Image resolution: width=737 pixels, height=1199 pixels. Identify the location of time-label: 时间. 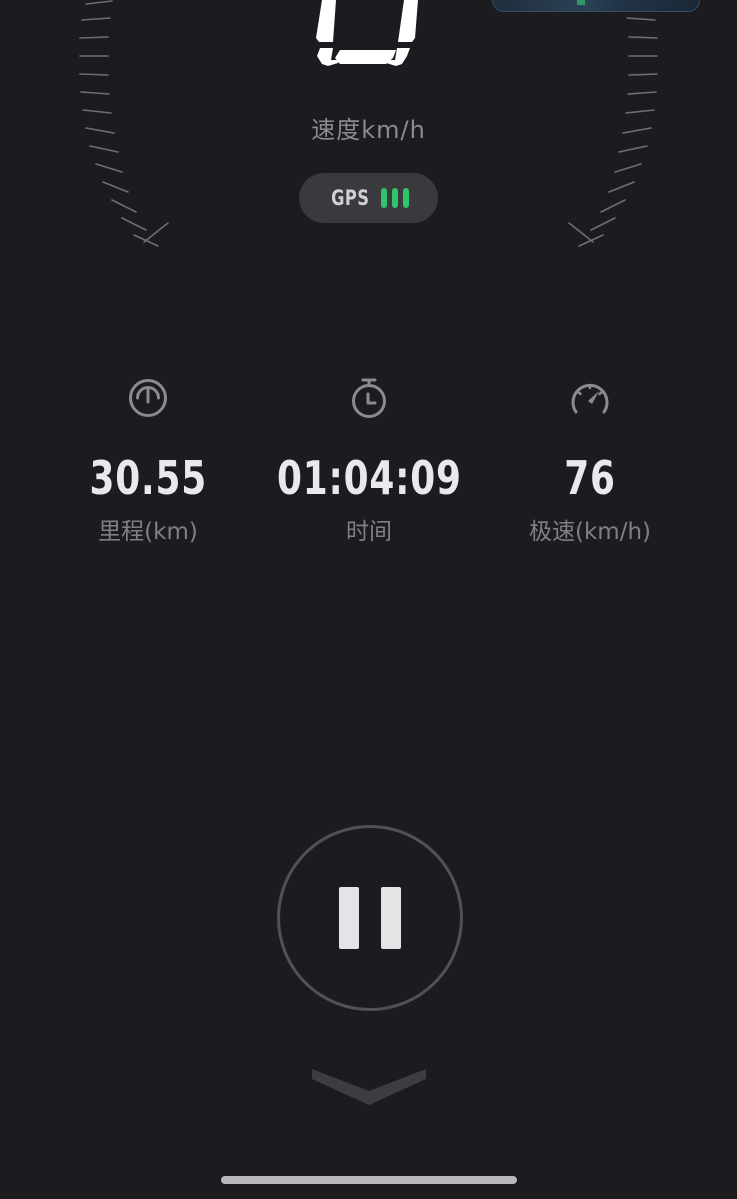
(369, 532).